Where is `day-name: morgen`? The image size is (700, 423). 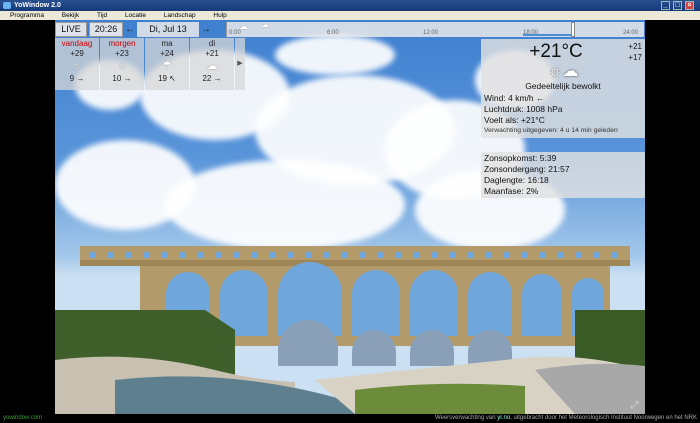 day-name: morgen is located at coordinates (122, 43).